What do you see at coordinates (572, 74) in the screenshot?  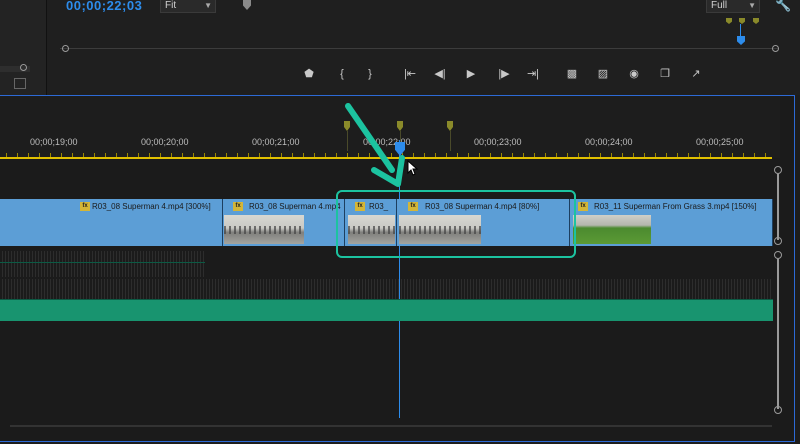 I see `lift-button: ▩` at bounding box center [572, 74].